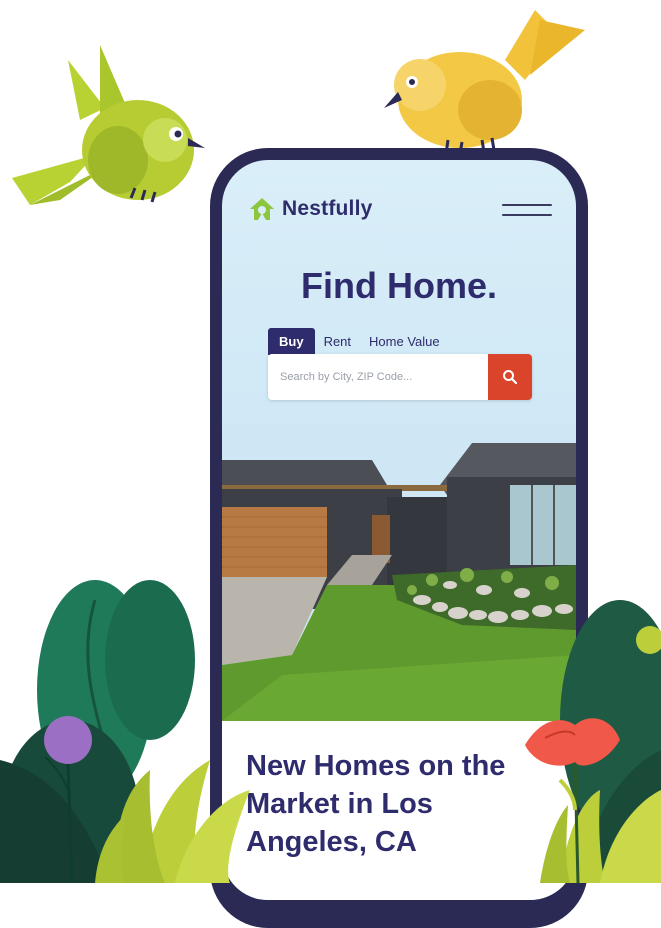  I want to click on hero-title: Find Home., so click(399, 285).